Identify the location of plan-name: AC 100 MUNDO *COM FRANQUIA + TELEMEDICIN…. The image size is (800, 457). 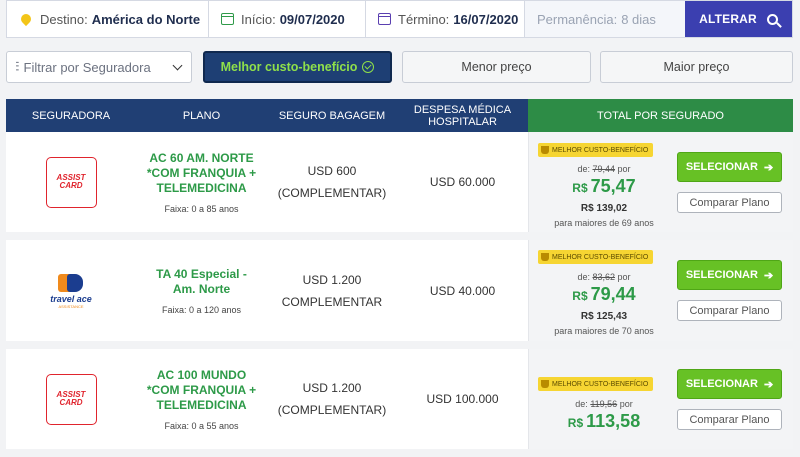
(201, 389).